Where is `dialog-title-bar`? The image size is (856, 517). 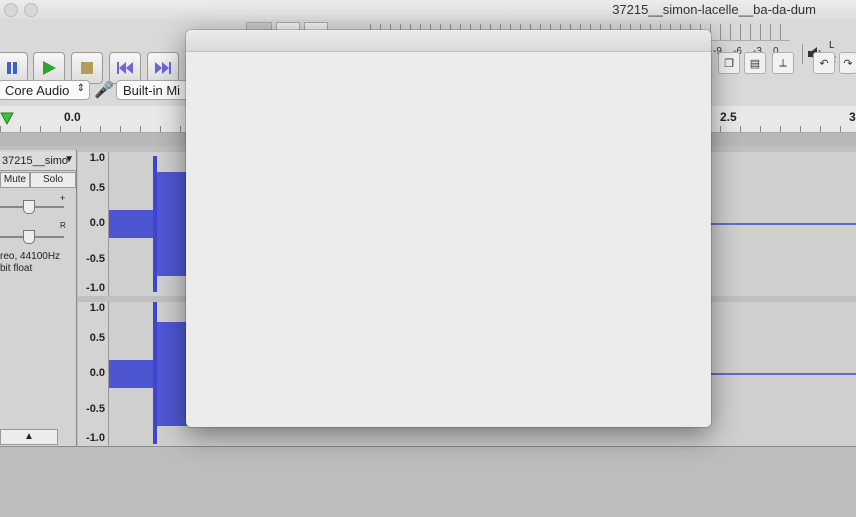 dialog-title-bar is located at coordinates (448, 41).